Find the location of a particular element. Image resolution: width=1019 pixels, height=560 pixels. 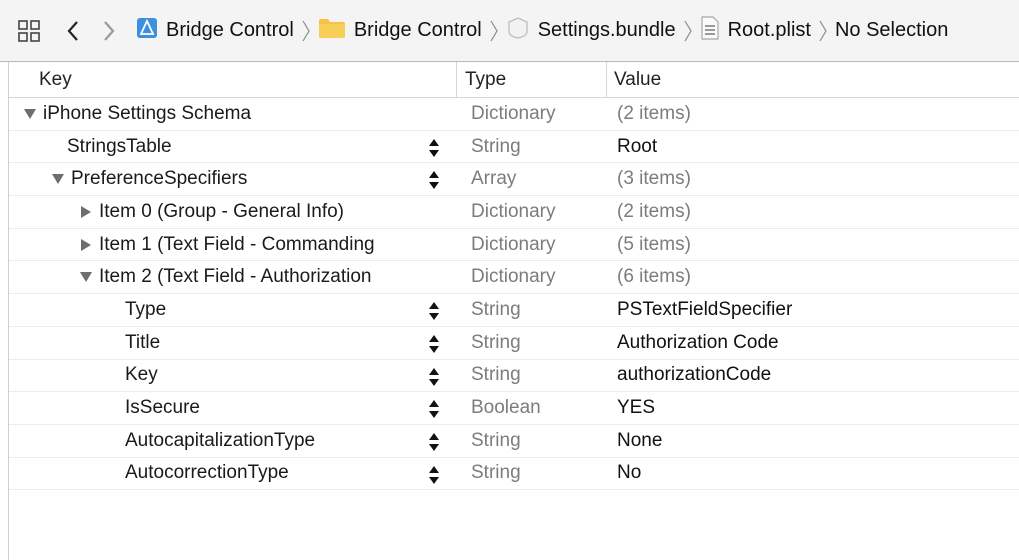

key-cell: iPhone Settings Schema is located at coordinates (238, 114).